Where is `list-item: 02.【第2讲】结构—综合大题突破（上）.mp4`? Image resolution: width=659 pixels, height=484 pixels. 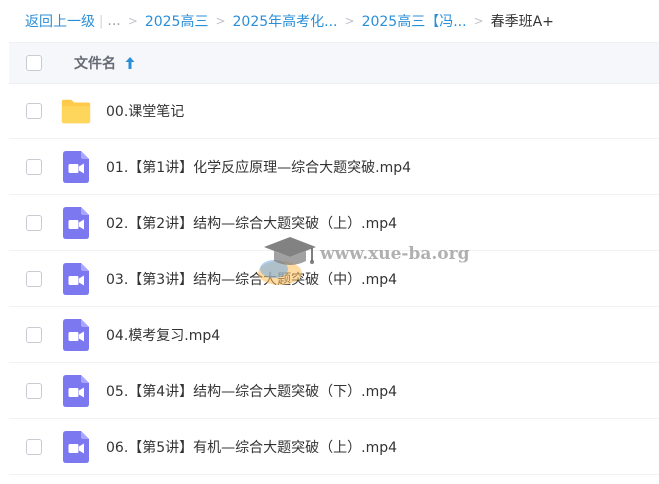
list-item: 02.【第2讲】结构—综合大题突破（上）.mp4 is located at coordinates (334, 223).